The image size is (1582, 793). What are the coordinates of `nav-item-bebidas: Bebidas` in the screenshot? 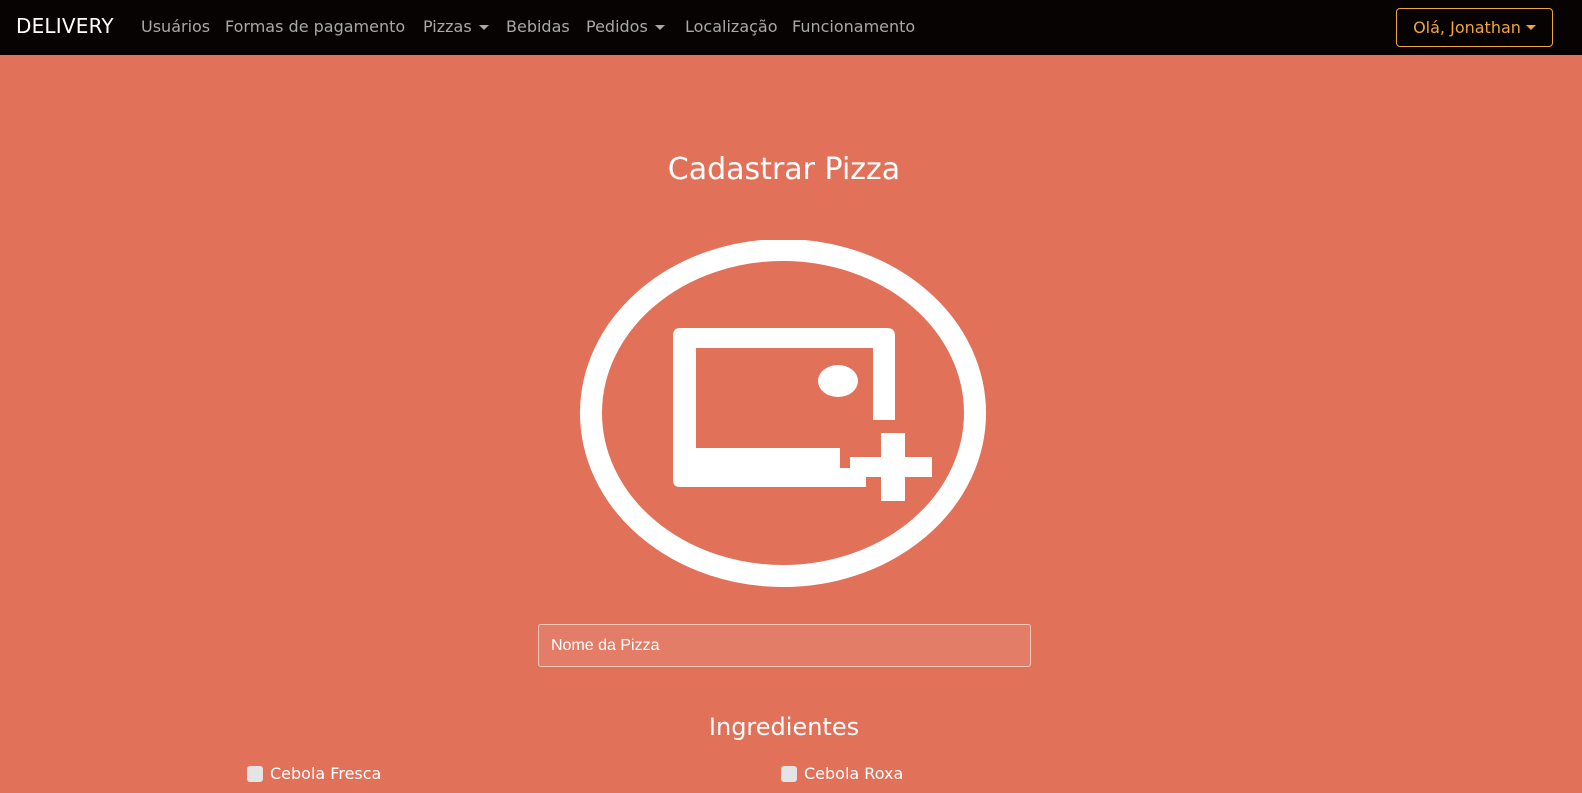 It's located at (538, 26).